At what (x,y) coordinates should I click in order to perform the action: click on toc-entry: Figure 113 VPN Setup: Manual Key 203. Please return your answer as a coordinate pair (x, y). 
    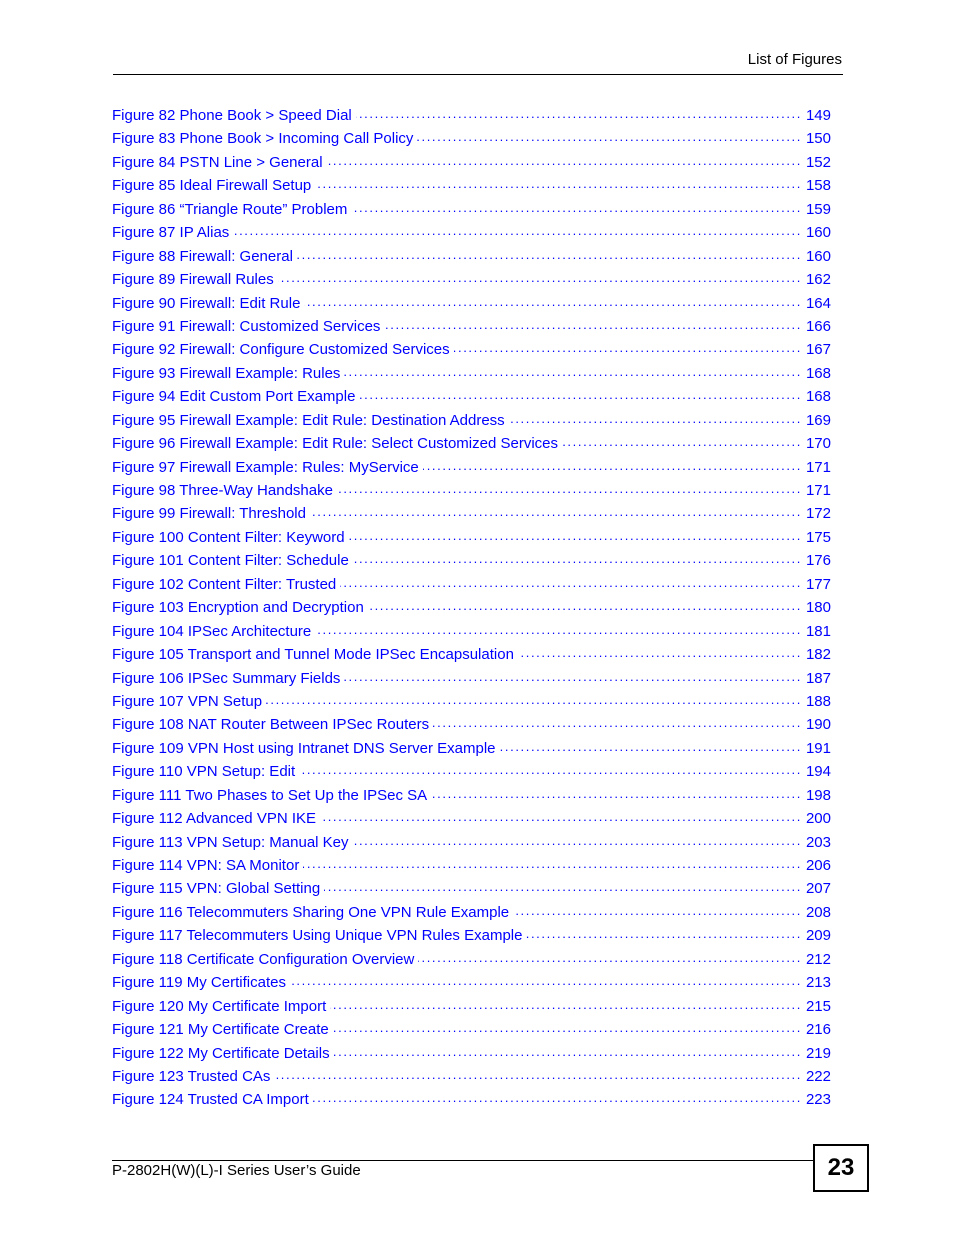
    Looking at the image, I should click on (471, 843).